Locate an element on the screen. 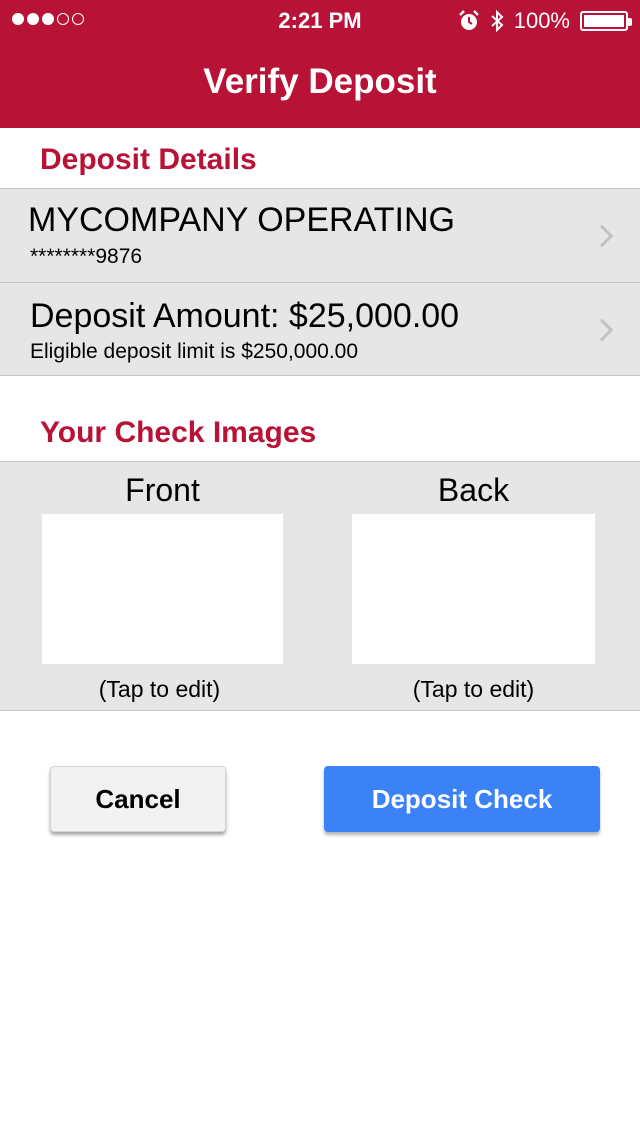  header: 2:21 PM 100% Verify Deposit is located at coordinates (320, 64).